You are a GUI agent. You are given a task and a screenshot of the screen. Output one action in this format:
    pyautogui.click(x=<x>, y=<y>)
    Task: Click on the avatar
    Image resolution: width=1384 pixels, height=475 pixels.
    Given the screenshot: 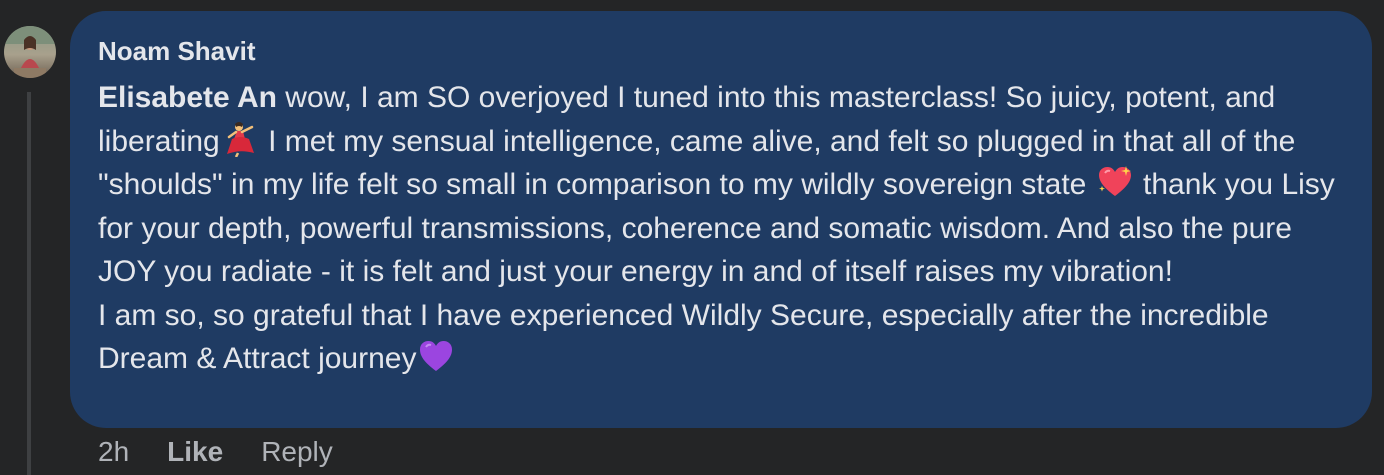 What is the action you would take?
    pyautogui.click(x=30, y=52)
    